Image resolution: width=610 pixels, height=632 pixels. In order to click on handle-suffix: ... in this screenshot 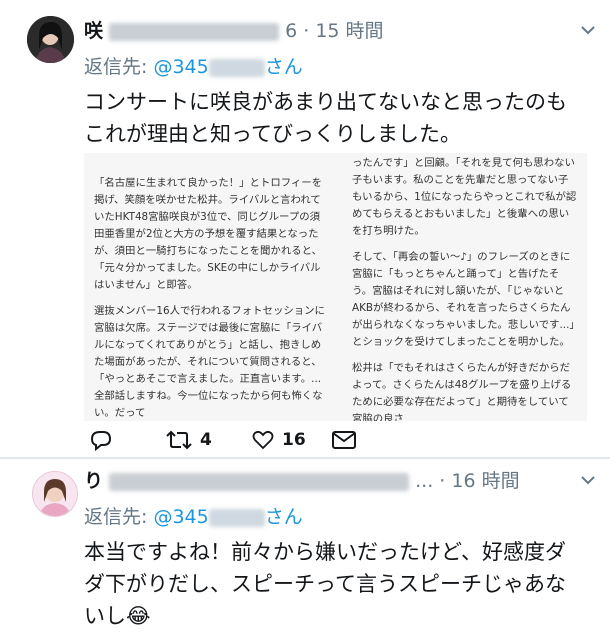, I will do `click(424, 481)`.